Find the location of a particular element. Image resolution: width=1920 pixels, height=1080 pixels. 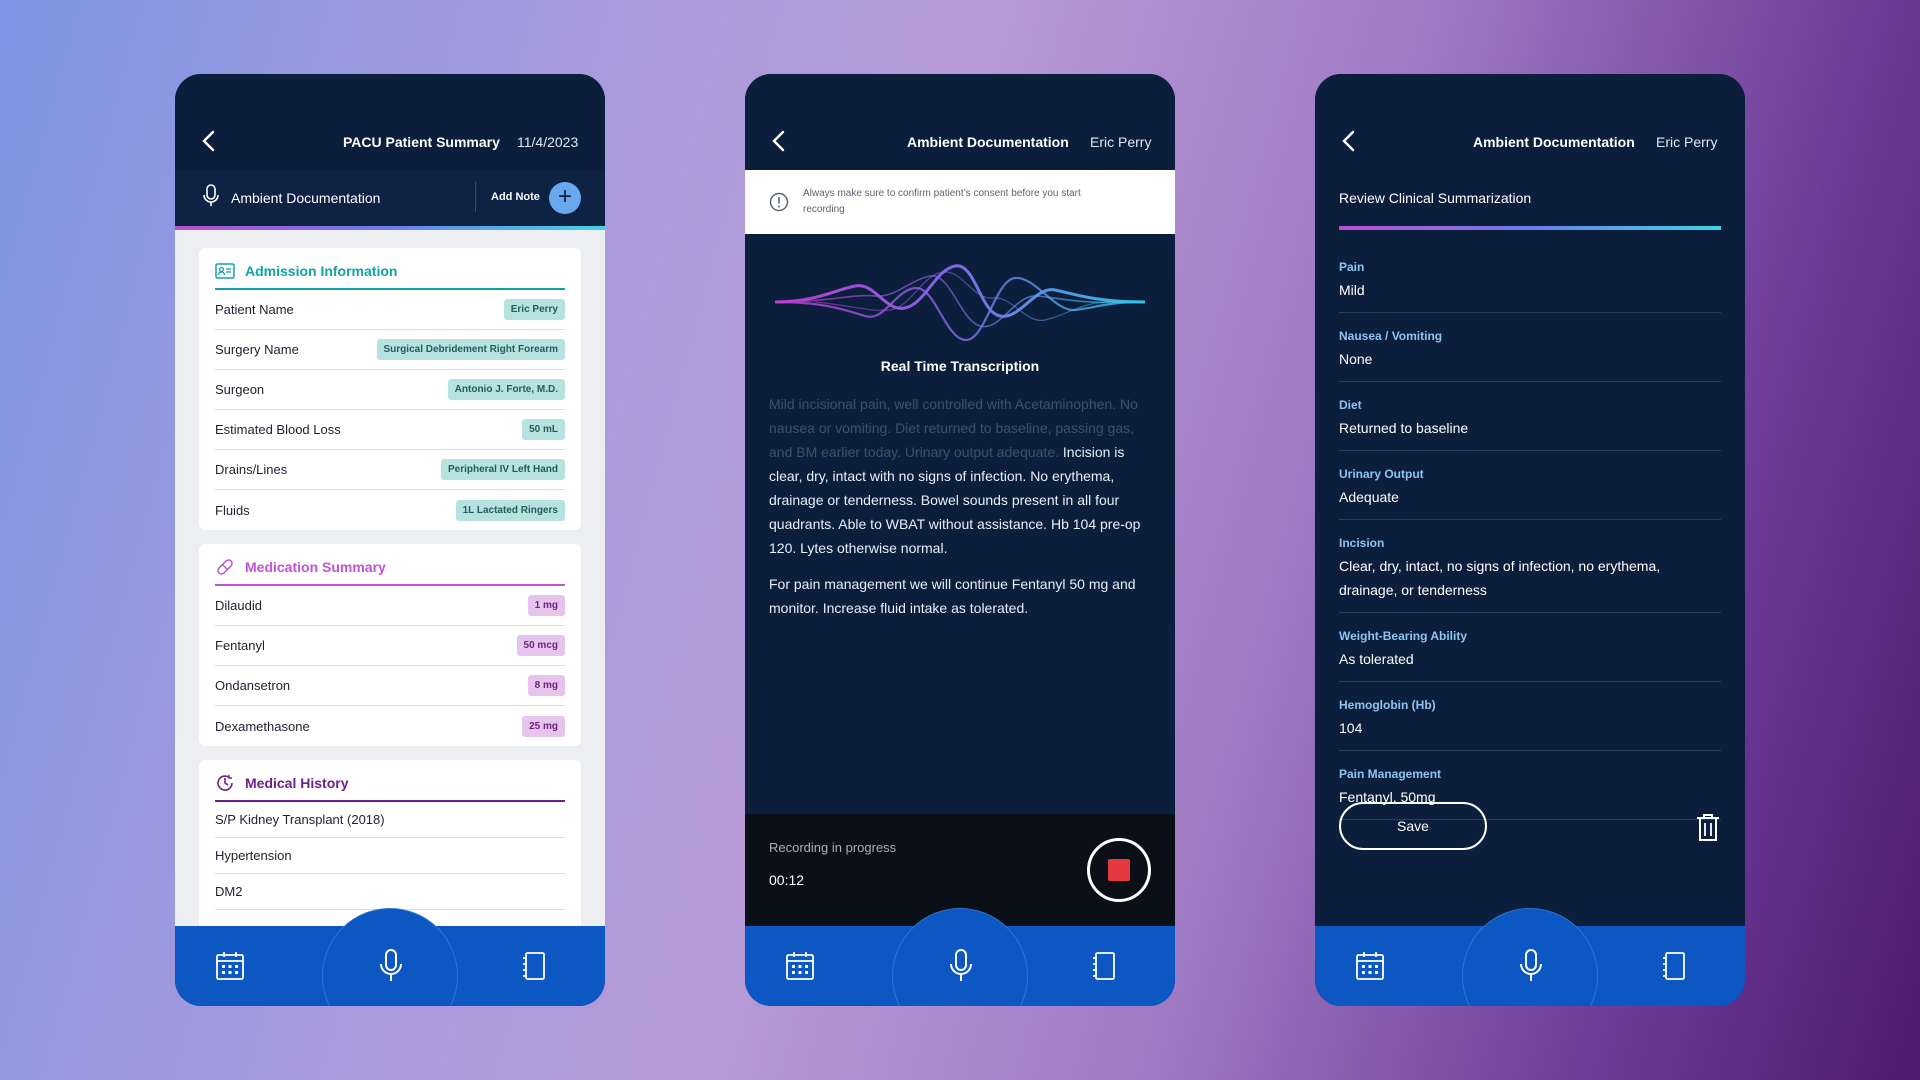

row-label: Surgery Name is located at coordinates (257, 349).